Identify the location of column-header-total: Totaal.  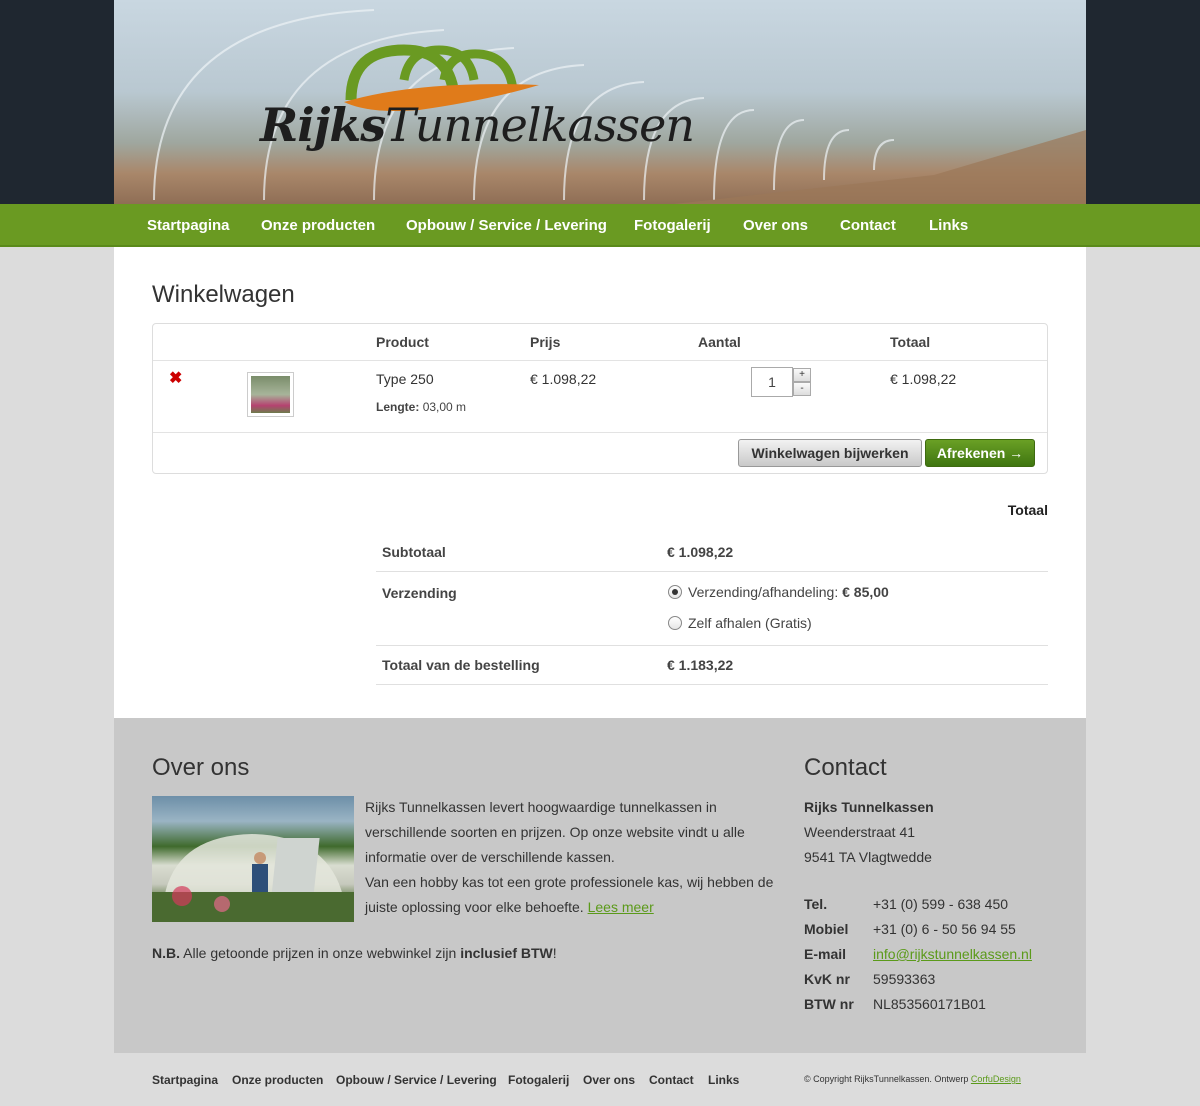
(910, 342).